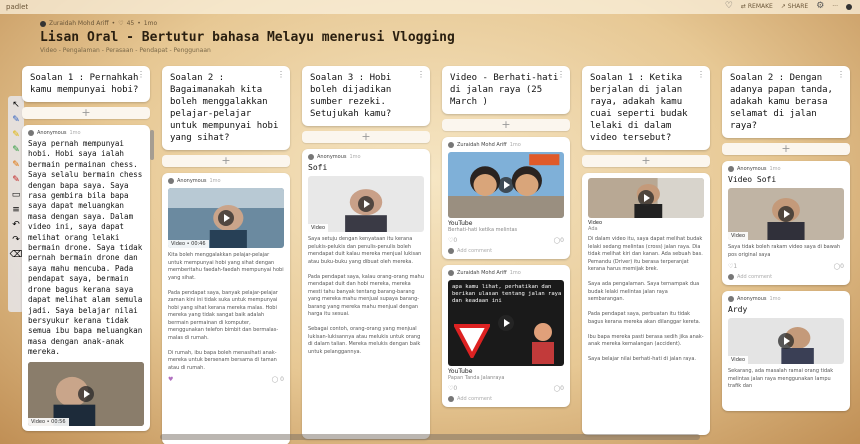  Describe the element at coordinates (48, 421) in the screenshot. I see `video-duration: Video • 00:56` at that location.